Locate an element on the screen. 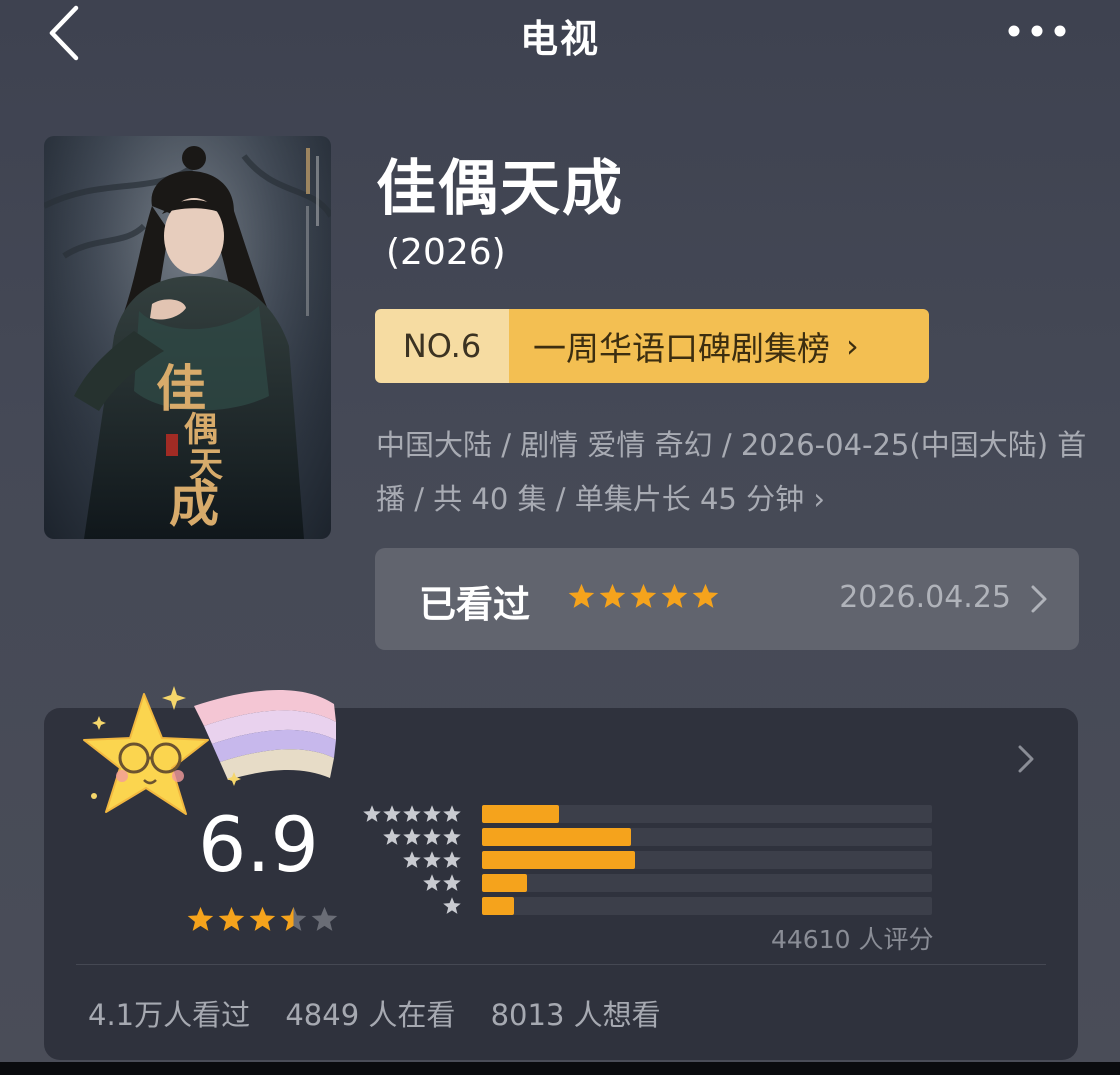  ranking-label: 一周华语口碑剧集榜 is located at coordinates (681, 348).